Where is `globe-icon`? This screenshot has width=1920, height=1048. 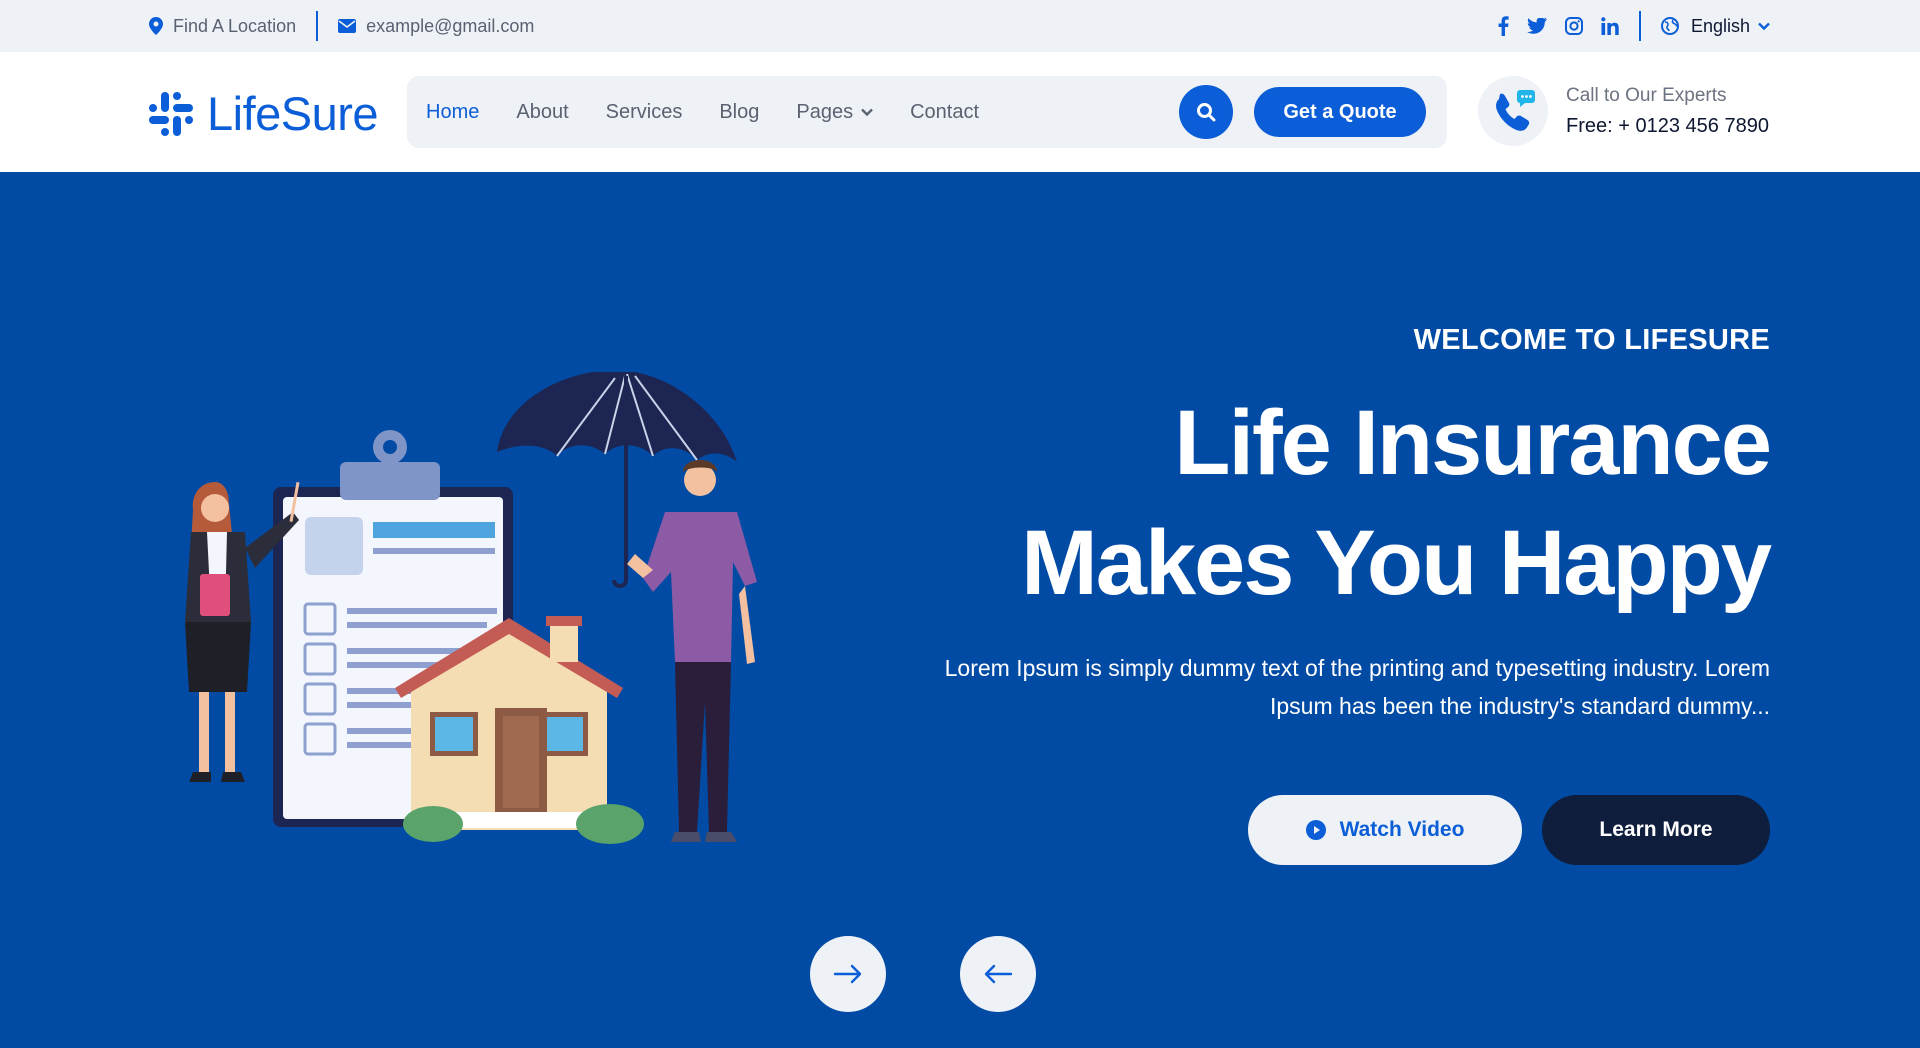 globe-icon is located at coordinates (1669, 26).